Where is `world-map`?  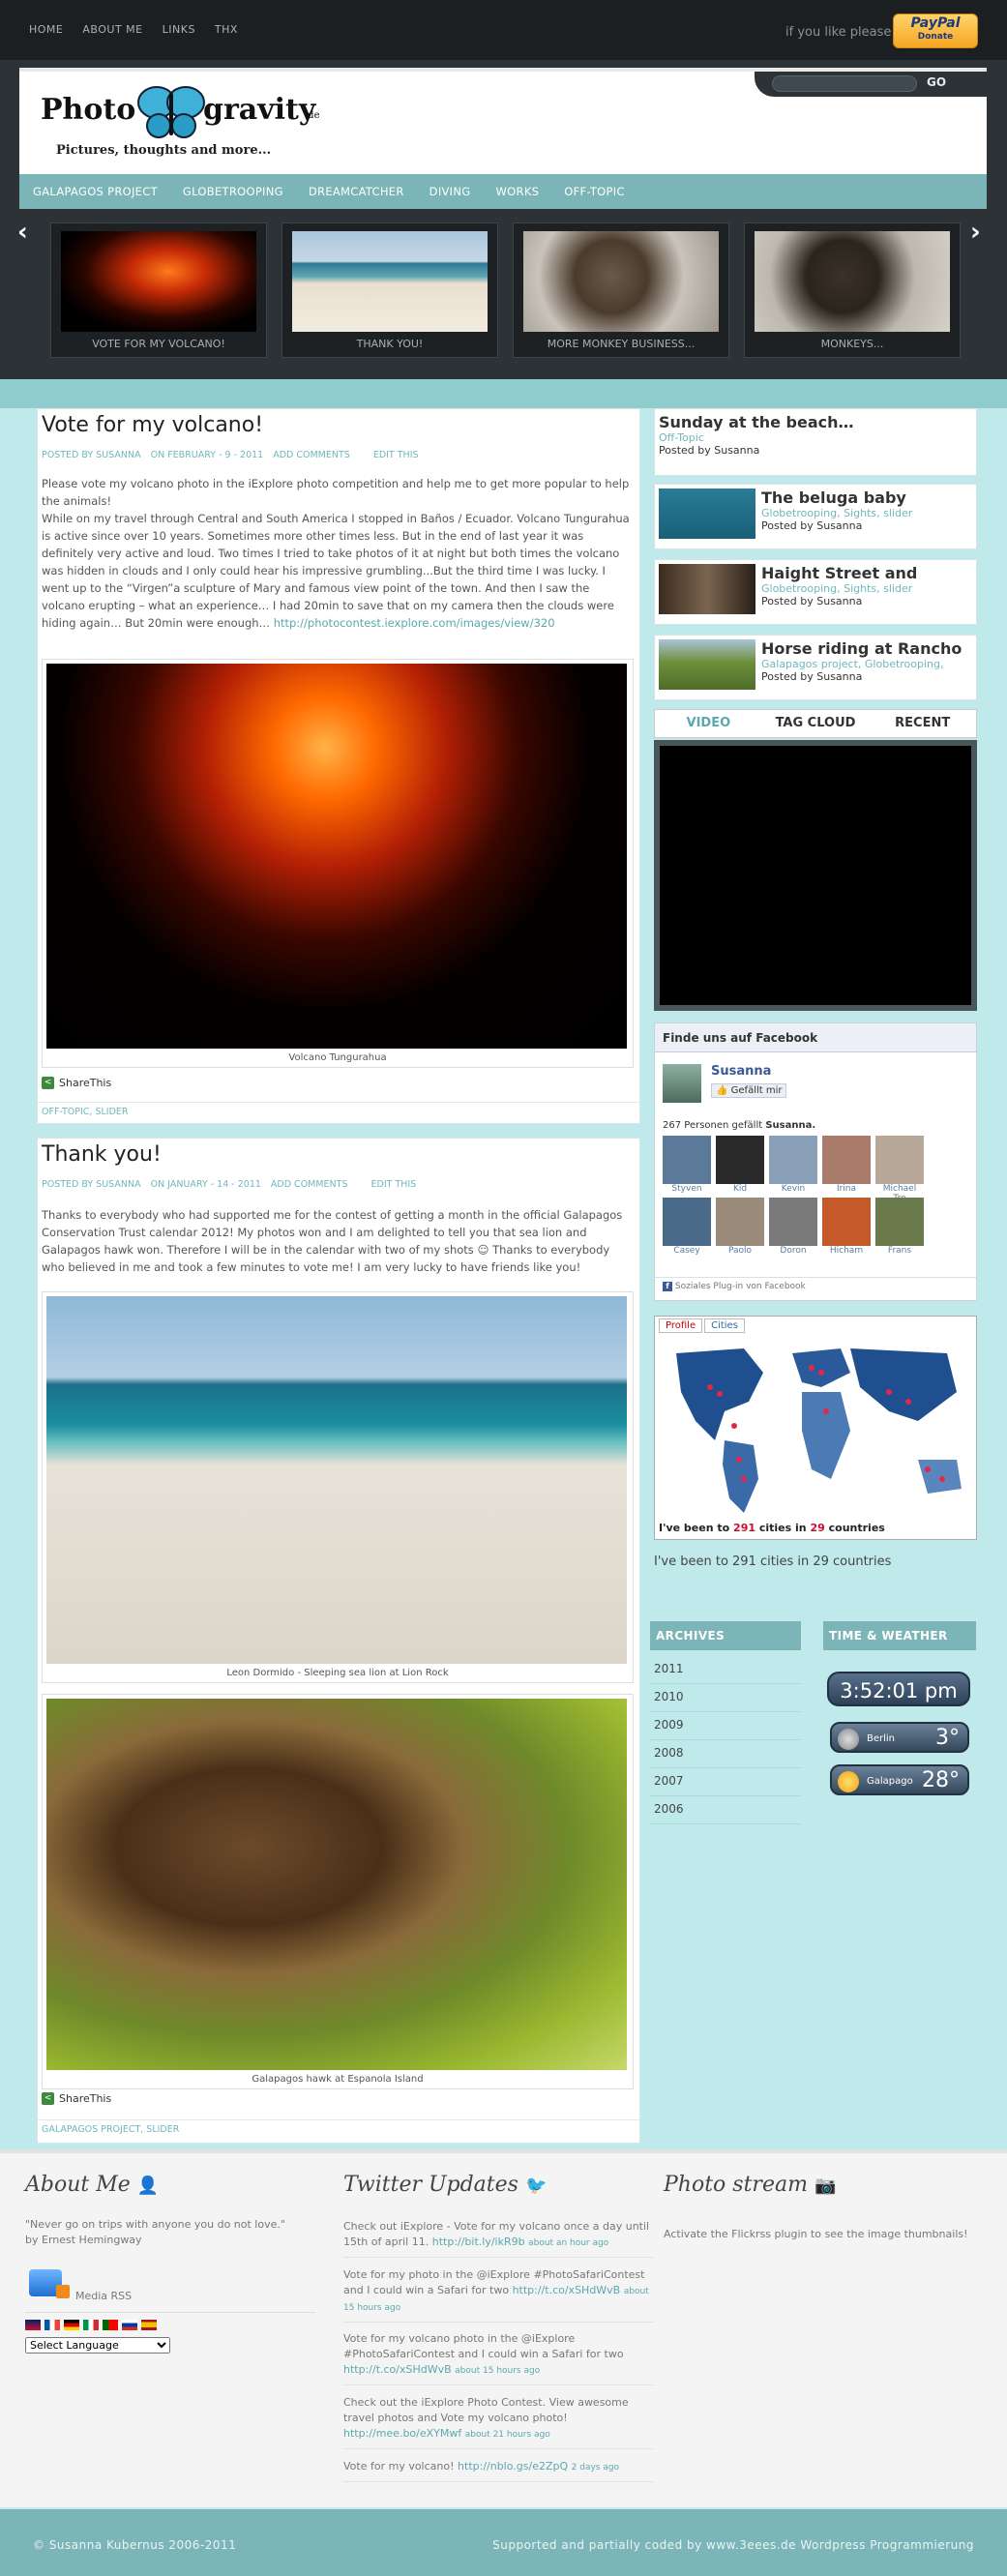 world-map is located at coordinates (815, 1426).